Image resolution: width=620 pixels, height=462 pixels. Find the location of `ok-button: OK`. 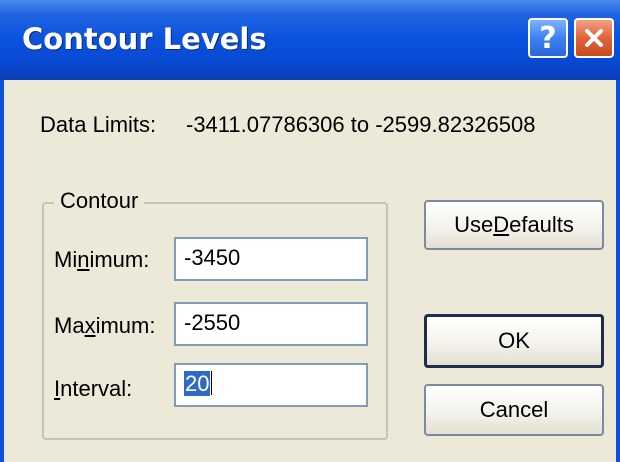

ok-button: OK is located at coordinates (514, 341).